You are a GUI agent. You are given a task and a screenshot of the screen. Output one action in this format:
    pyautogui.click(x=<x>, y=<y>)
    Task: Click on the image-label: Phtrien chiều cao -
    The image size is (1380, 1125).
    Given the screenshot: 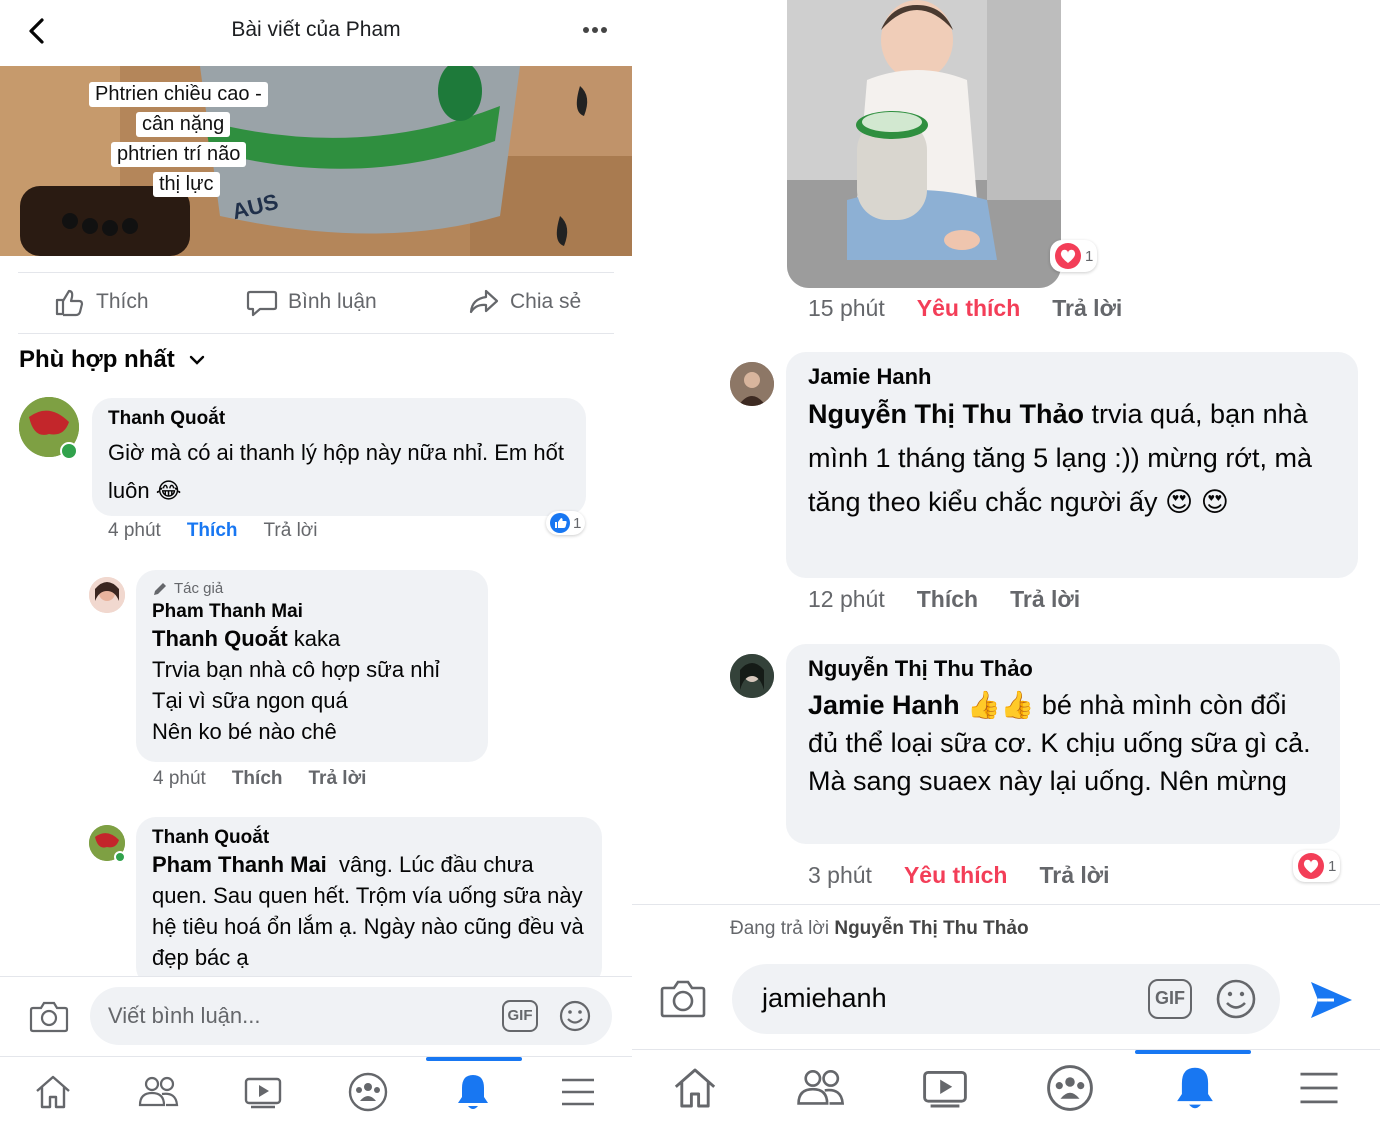 What is the action you would take?
    pyautogui.click(x=178, y=94)
    